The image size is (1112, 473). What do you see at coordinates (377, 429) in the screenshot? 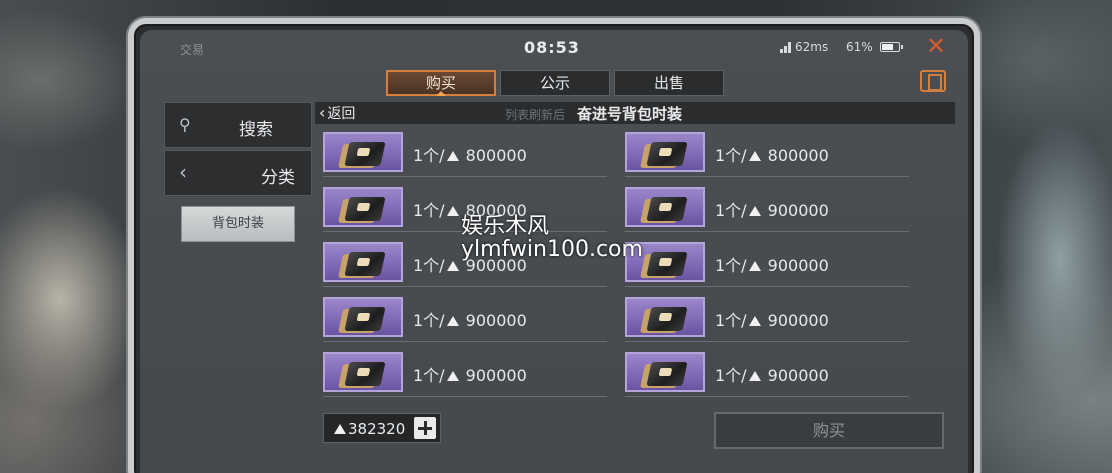
I see `balance-value: 382320` at bounding box center [377, 429].